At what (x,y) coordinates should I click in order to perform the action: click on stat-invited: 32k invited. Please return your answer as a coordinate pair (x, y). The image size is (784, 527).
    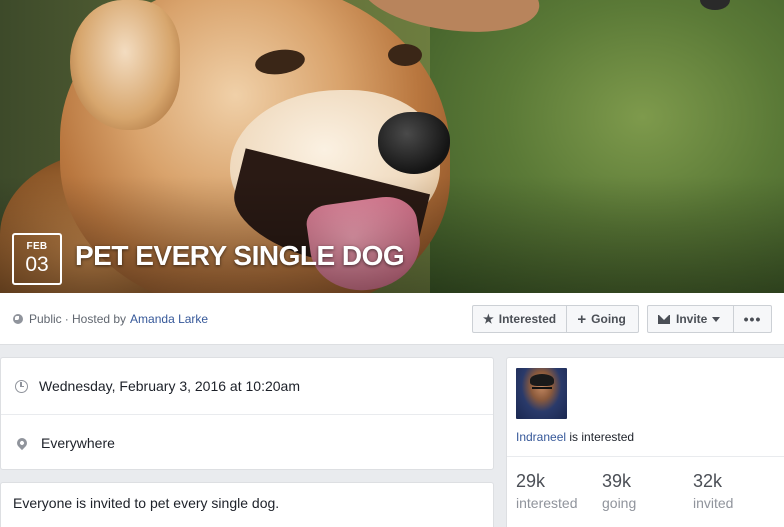
    Looking at the image, I should click on (713, 491).